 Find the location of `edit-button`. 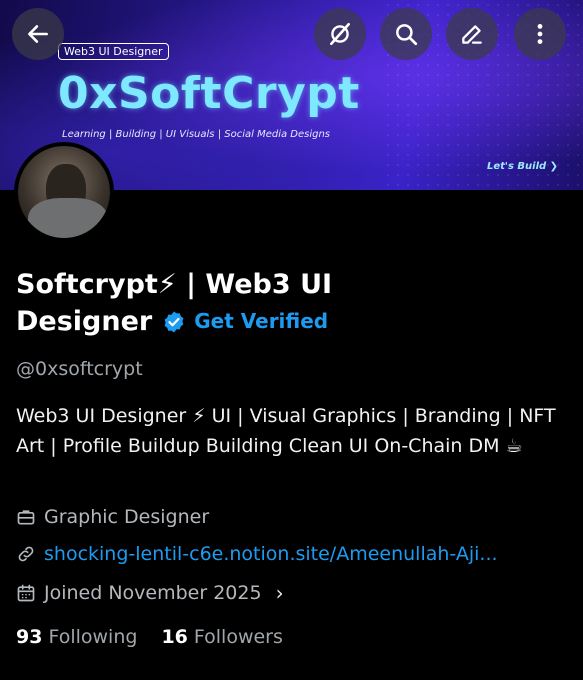

edit-button is located at coordinates (472, 34).